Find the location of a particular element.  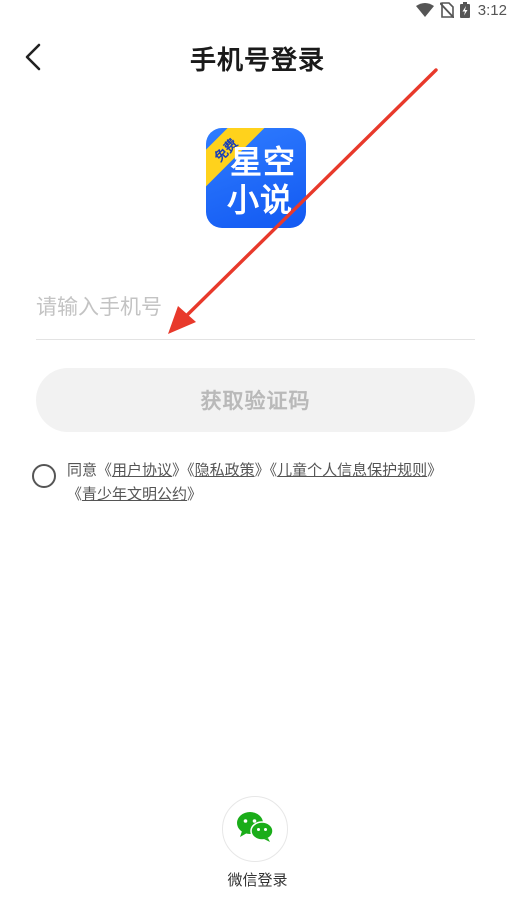

app-logo: 免费 星空 小说 is located at coordinates (256, 178).